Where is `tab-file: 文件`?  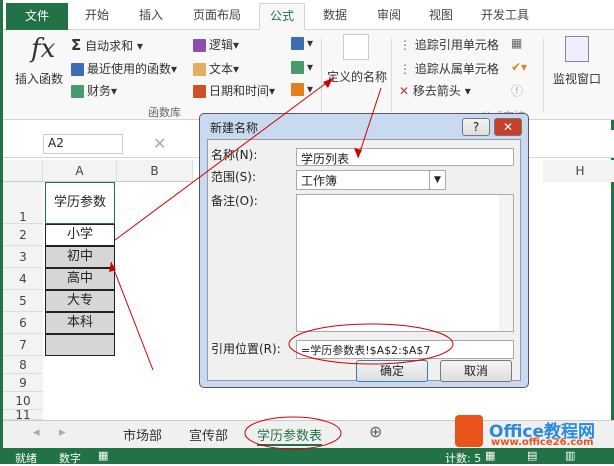 tab-file: 文件 is located at coordinates (37, 16).